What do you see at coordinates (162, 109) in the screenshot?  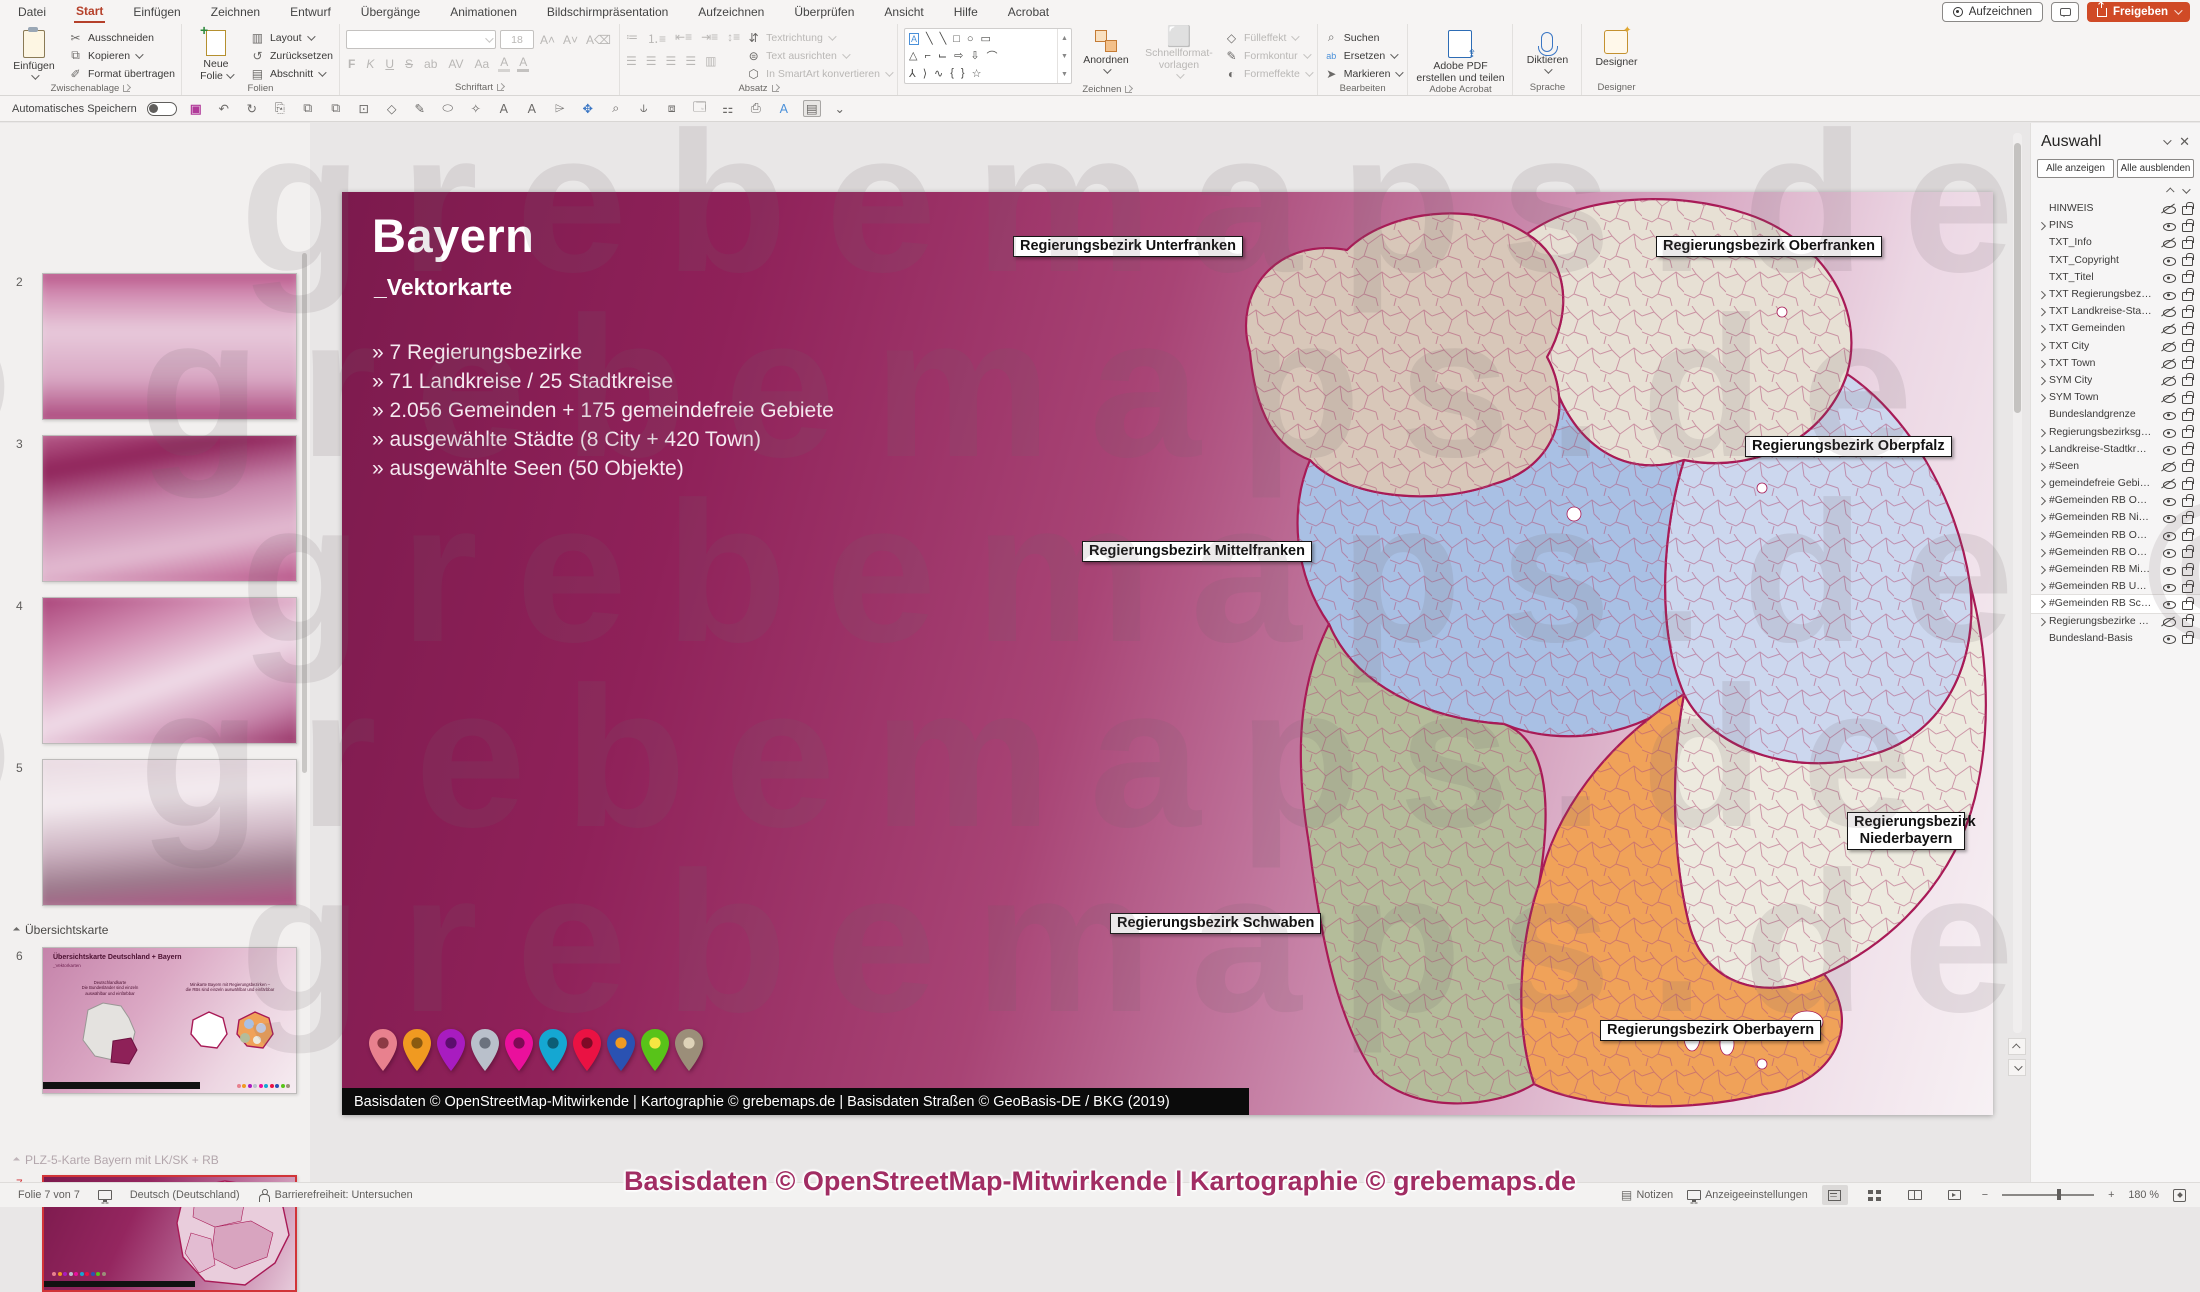 I see `autosave-toggle` at bounding box center [162, 109].